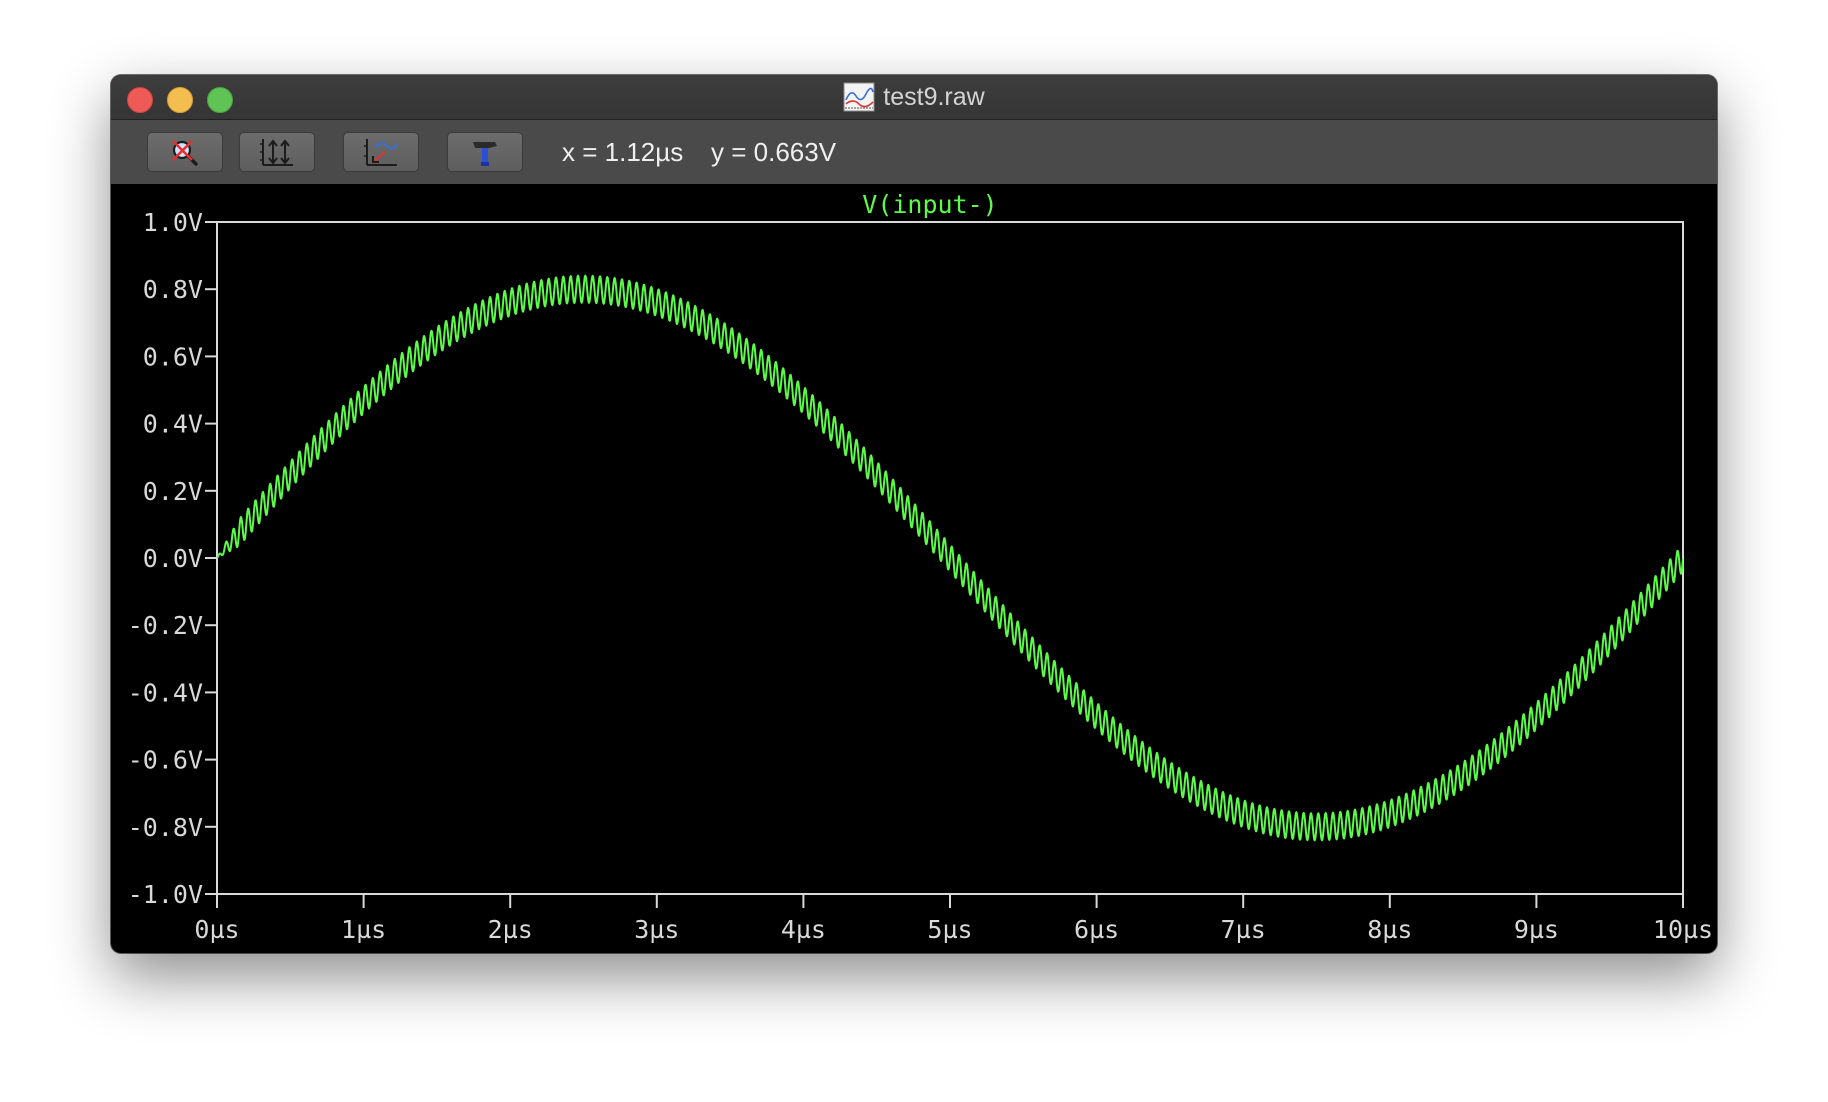 Image resolution: width=1828 pixels, height=1102 pixels. What do you see at coordinates (165, 760) in the screenshot?
I see `y-tick-label: -0.6V` at bounding box center [165, 760].